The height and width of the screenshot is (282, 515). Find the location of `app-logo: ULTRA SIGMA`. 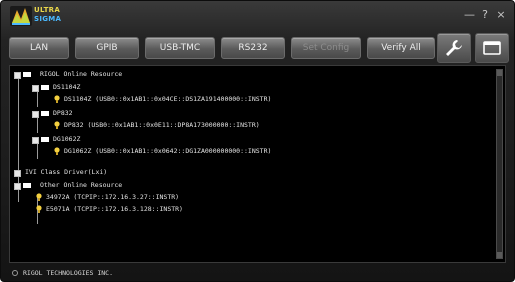

app-logo: ULTRA SIGMA is located at coordinates (39, 16).